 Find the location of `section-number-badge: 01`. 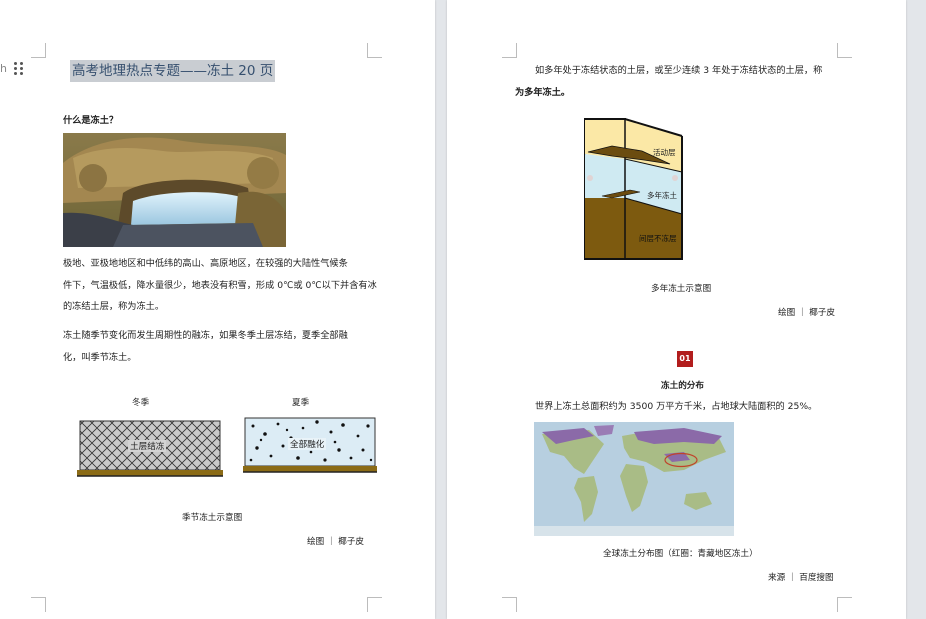

section-number-badge: 01 is located at coordinates (685, 359).